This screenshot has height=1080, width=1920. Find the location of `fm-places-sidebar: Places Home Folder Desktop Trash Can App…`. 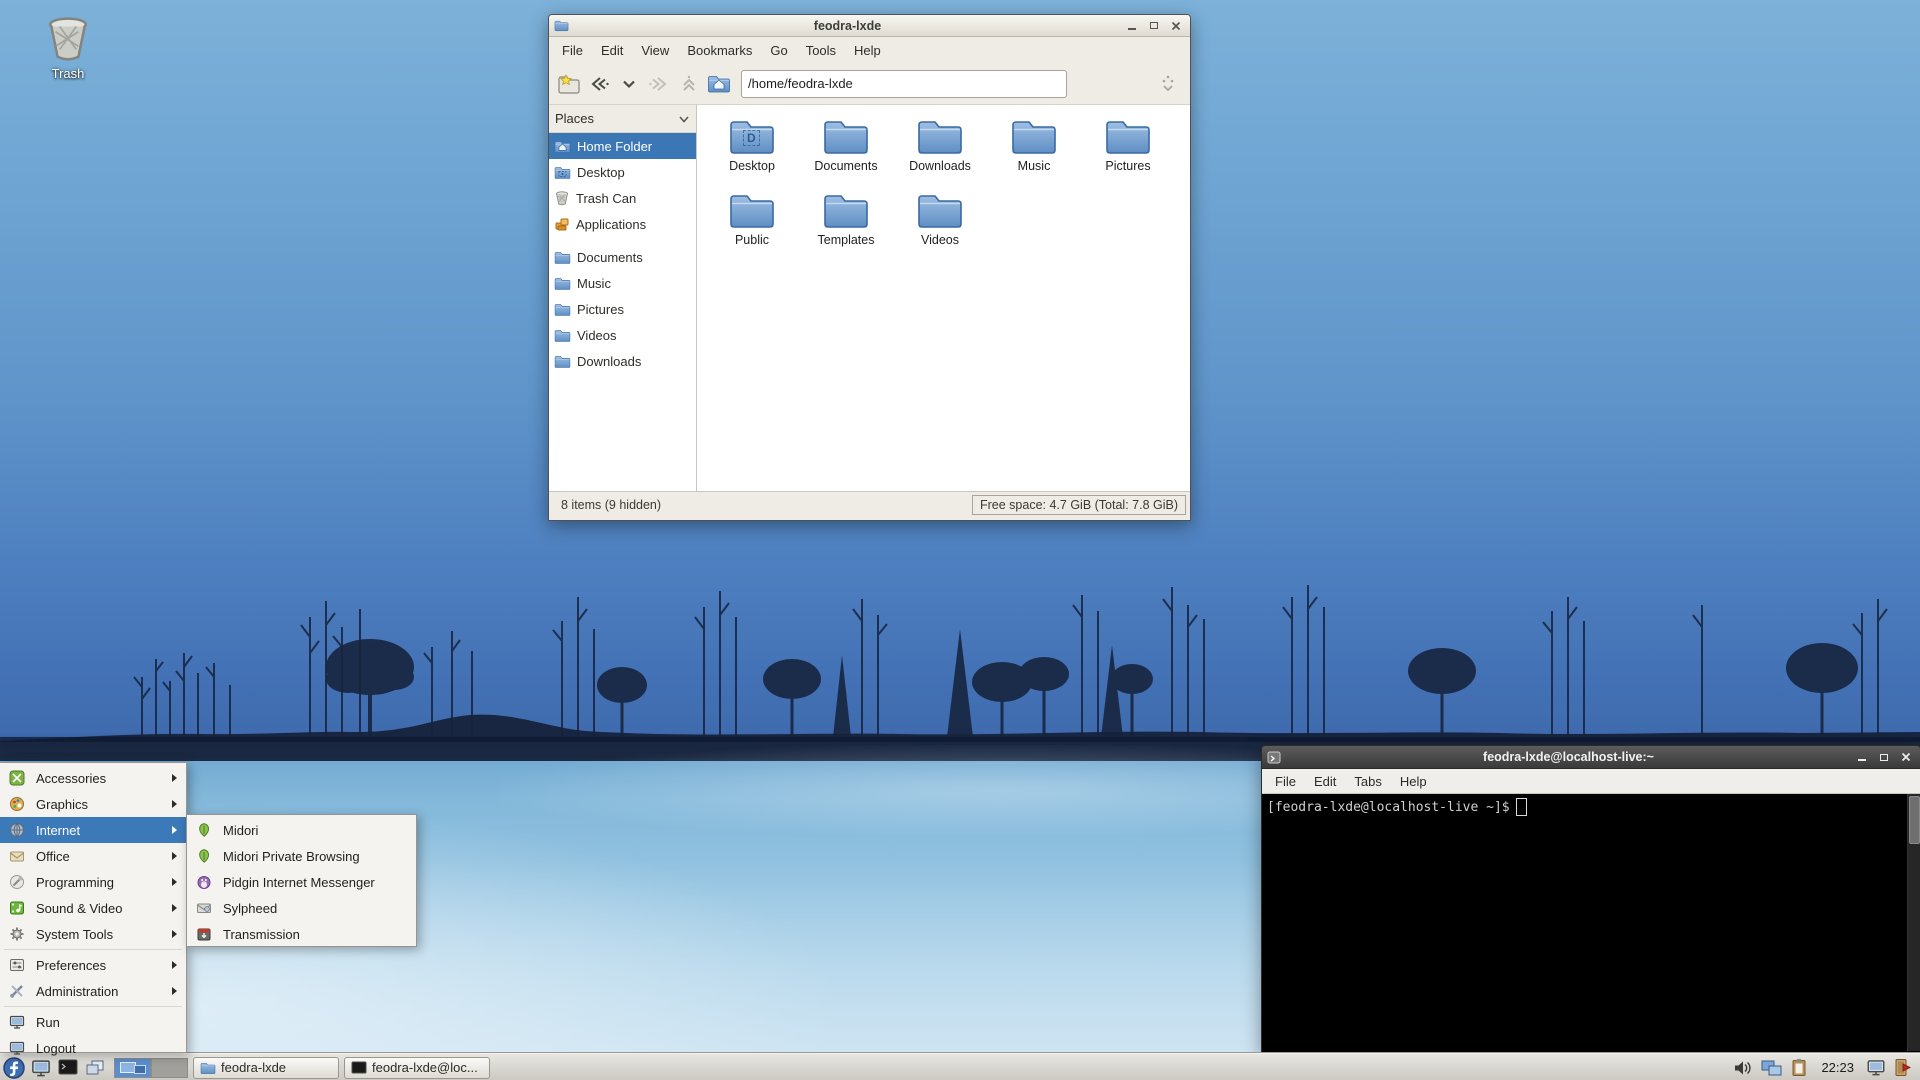

fm-places-sidebar: Places Home Folder Desktop Trash Can App… is located at coordinates (623, 298).